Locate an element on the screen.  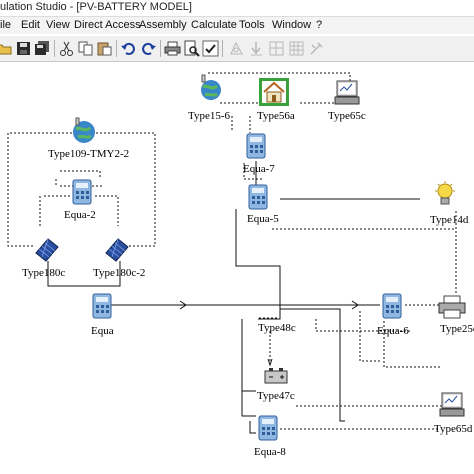
type47c-label: Type47c is located at coordinates (276, 396).